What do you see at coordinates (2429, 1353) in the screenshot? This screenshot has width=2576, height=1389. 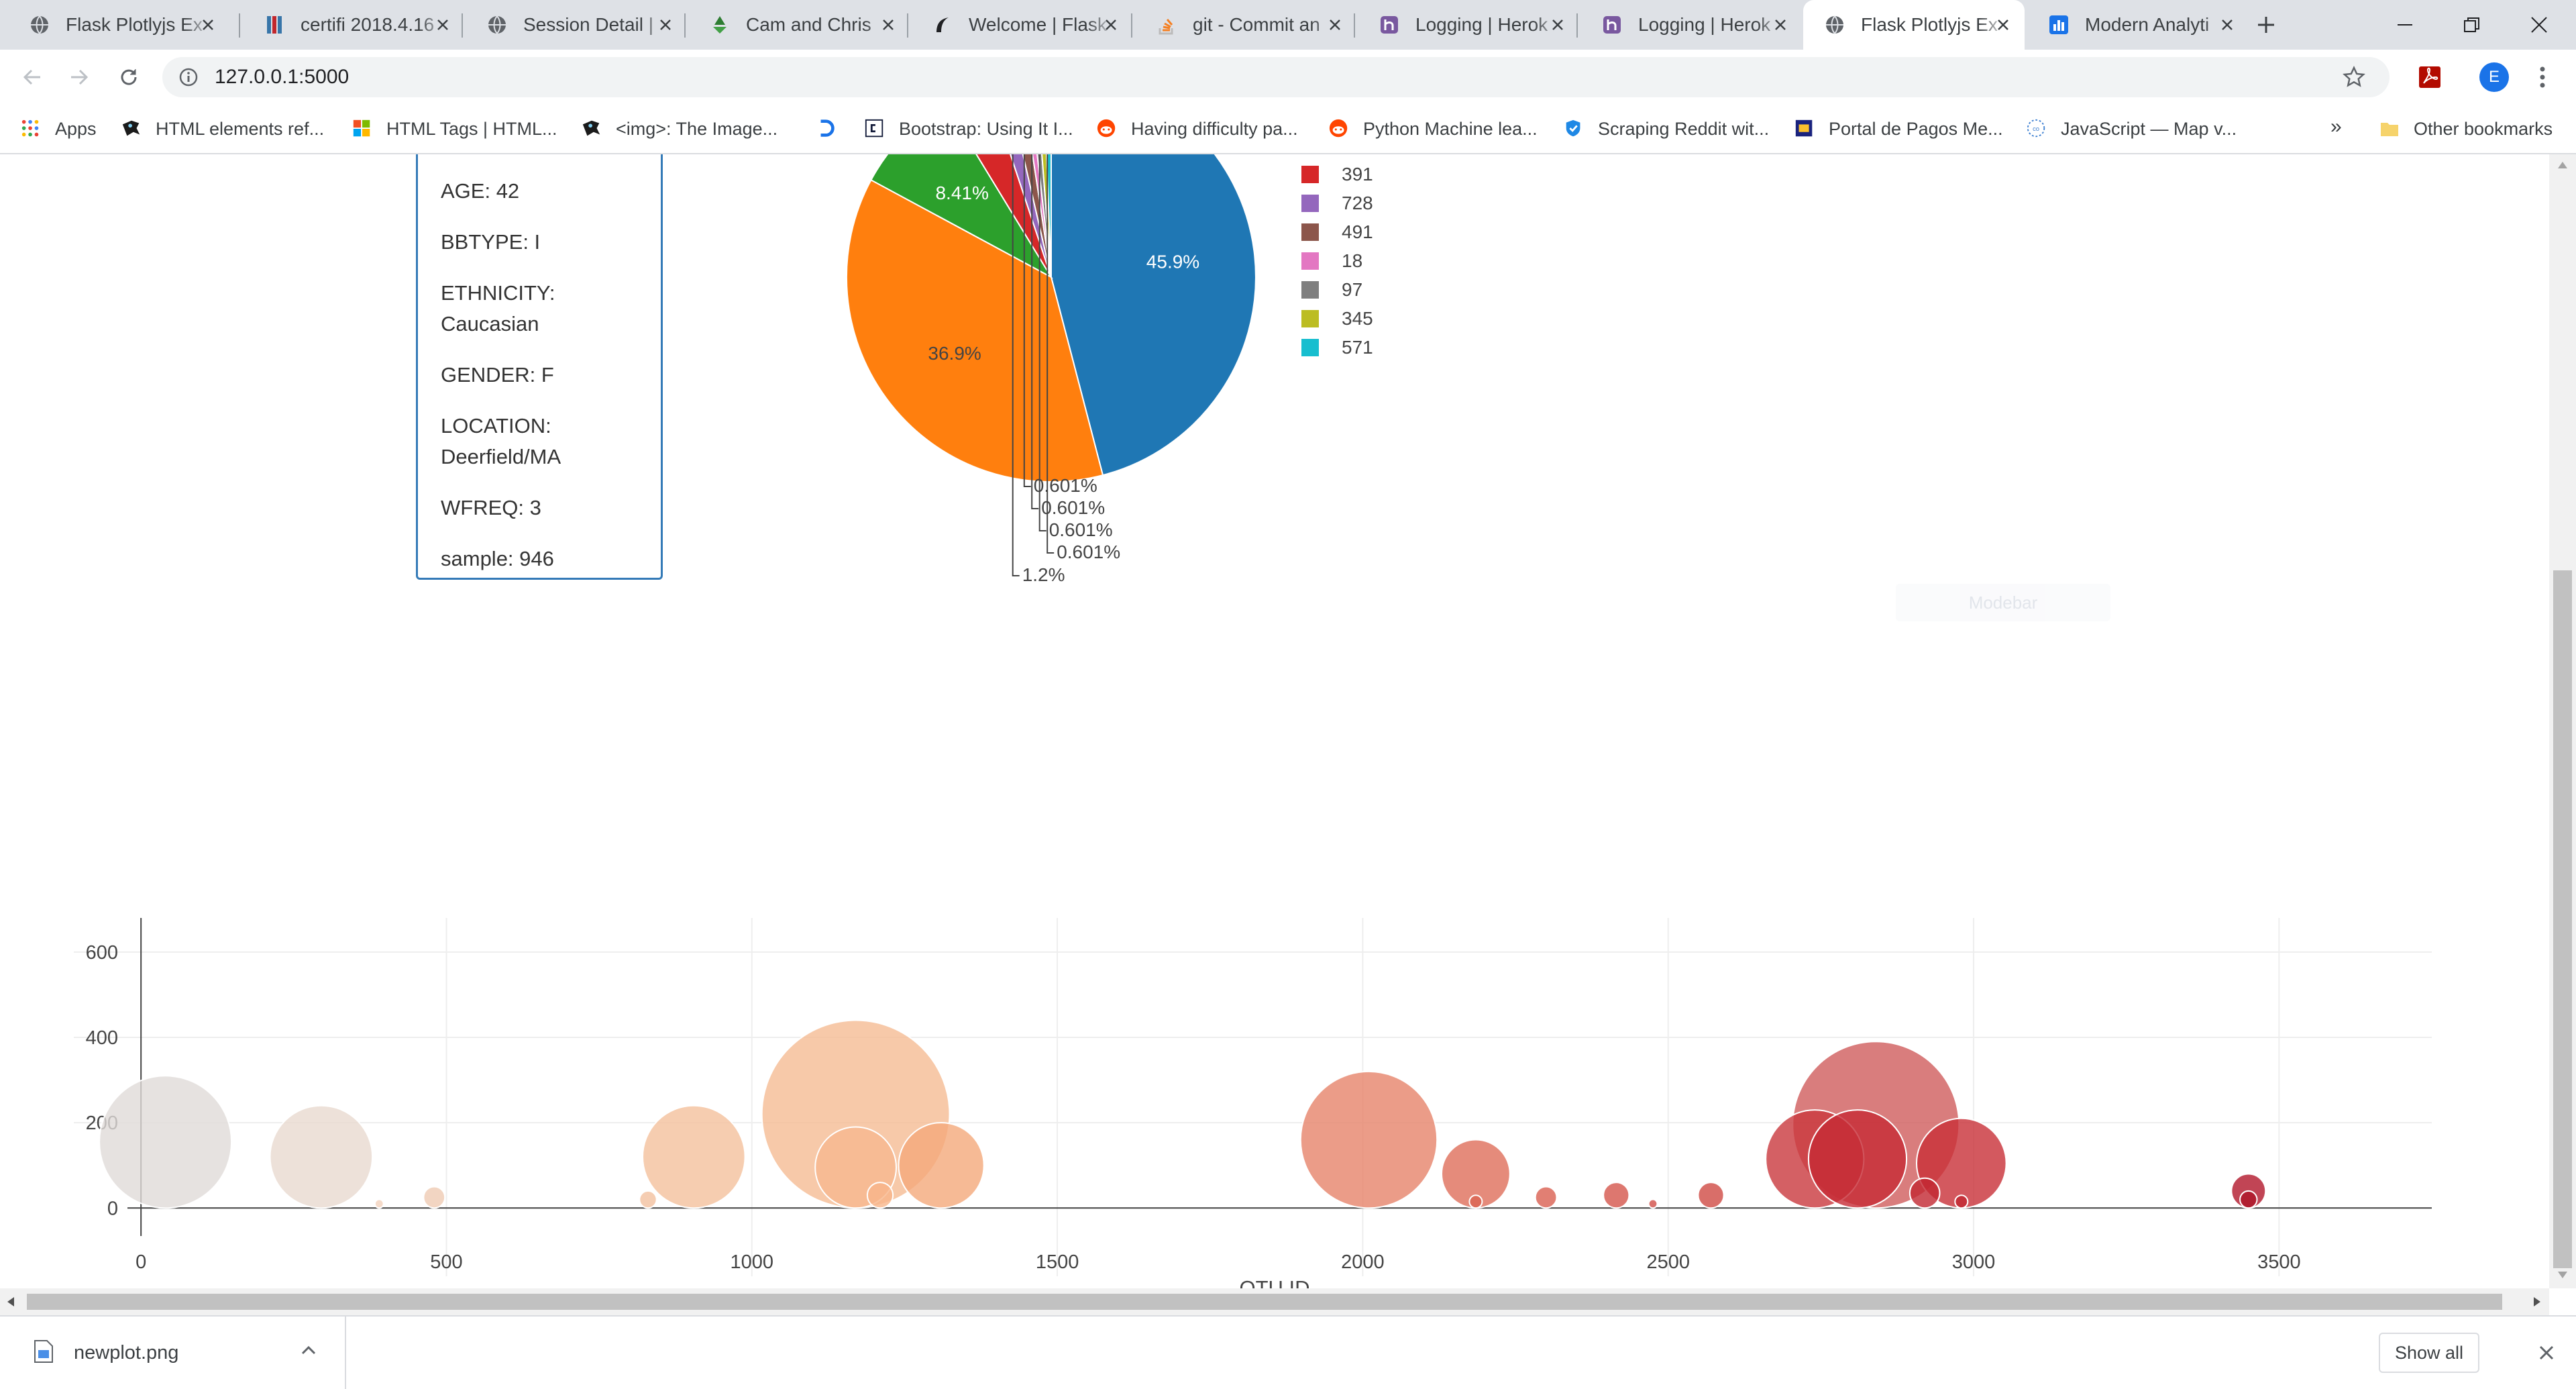 I see `show-all-downloads-button: Show all` at bounding box center [2429, 1353].